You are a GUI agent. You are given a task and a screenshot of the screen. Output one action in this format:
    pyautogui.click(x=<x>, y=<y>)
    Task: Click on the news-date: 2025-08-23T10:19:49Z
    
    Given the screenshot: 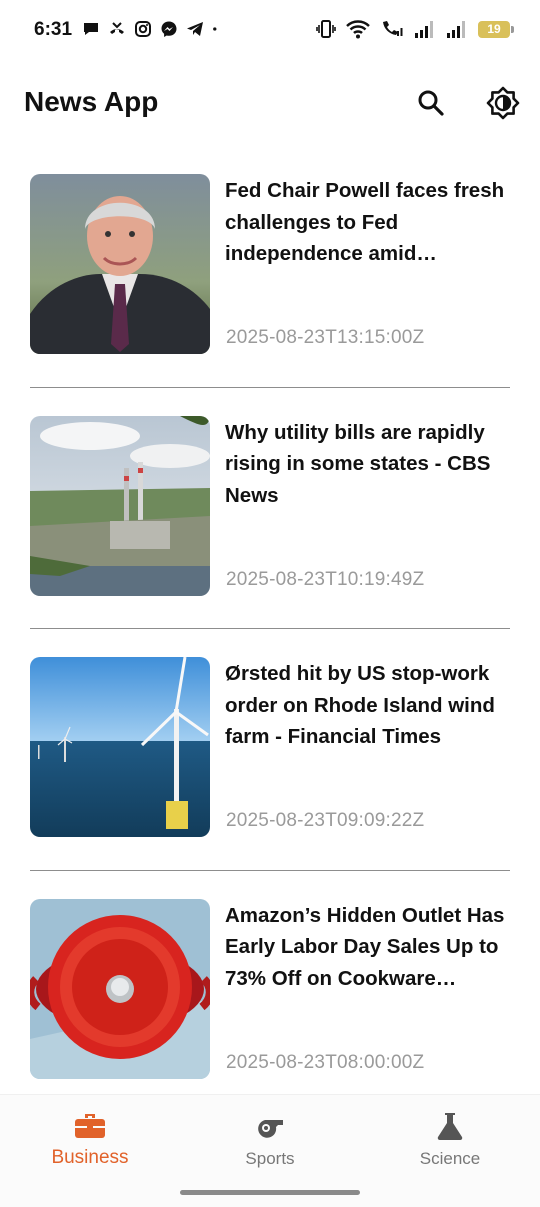 What is the action you would take?
    pyautogui.click(x=325, y=579)
    